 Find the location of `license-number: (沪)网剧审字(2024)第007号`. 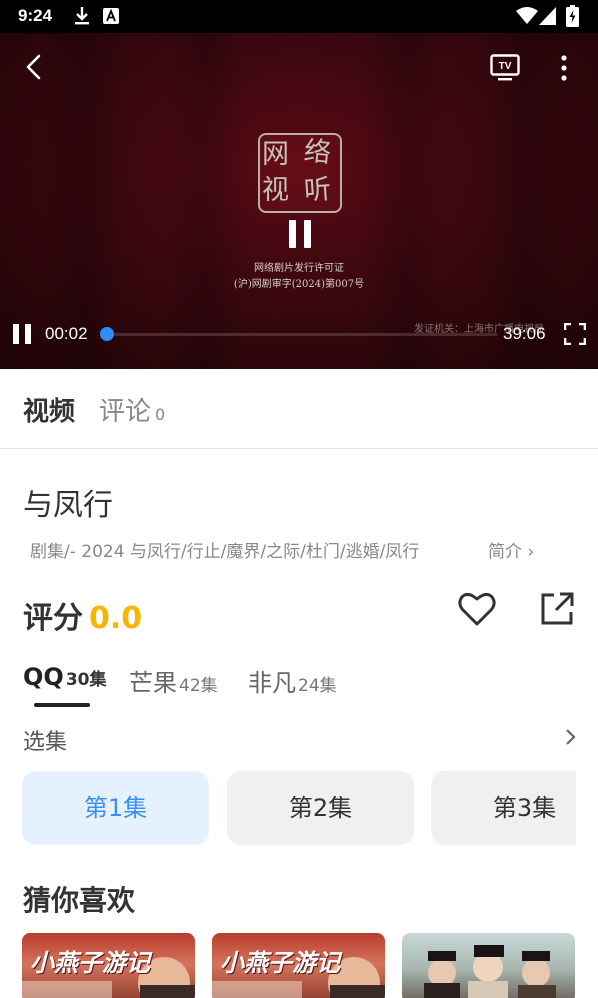

license-number: (沪)网剧审字(2024)第007号 is located at coordinates (299, 284).